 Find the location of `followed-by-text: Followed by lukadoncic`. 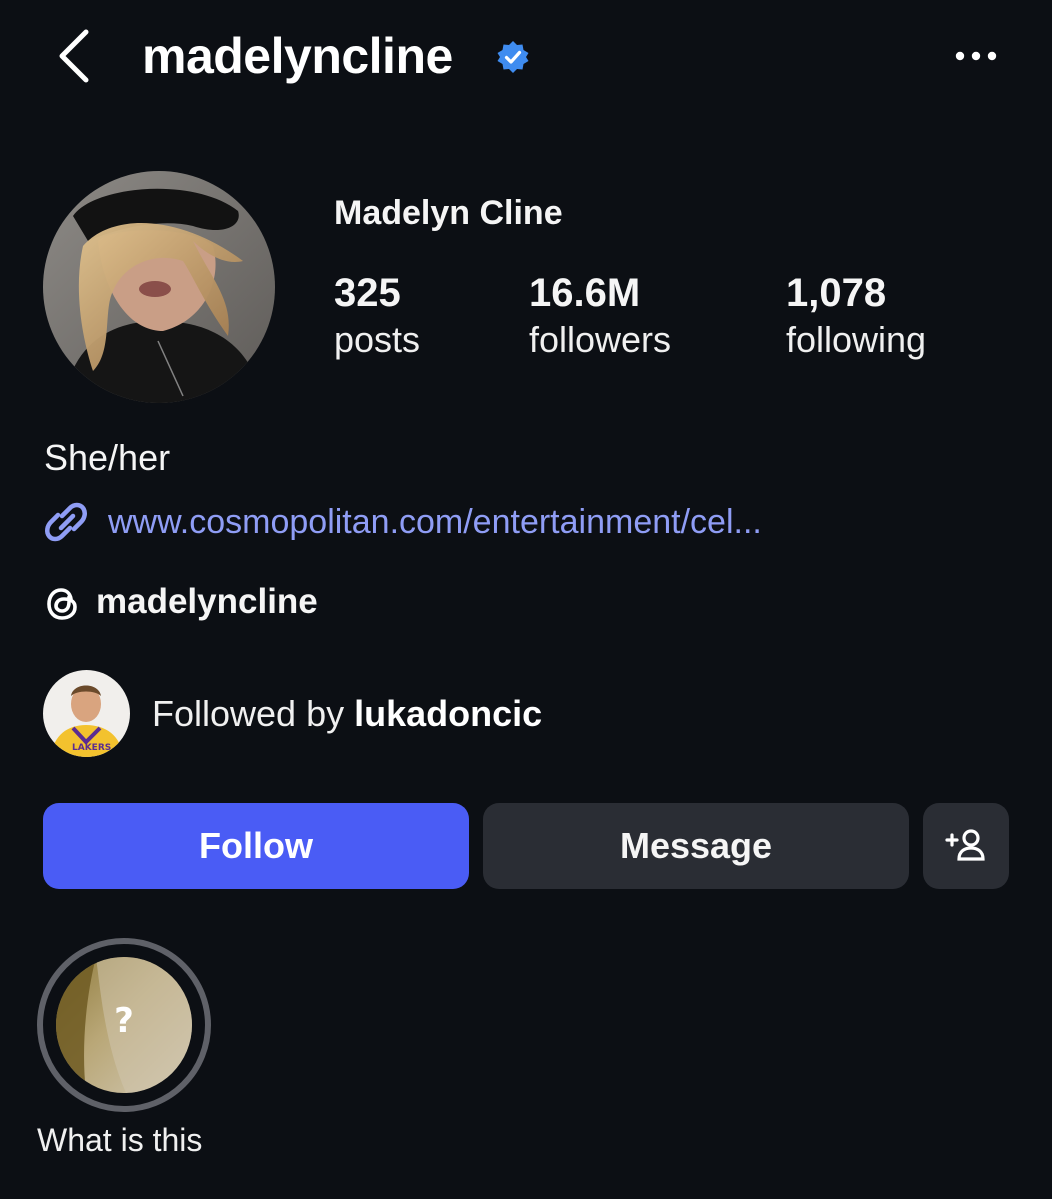

followed-by-text: Followed by lukadoncic is located at coordinates (347, 714).